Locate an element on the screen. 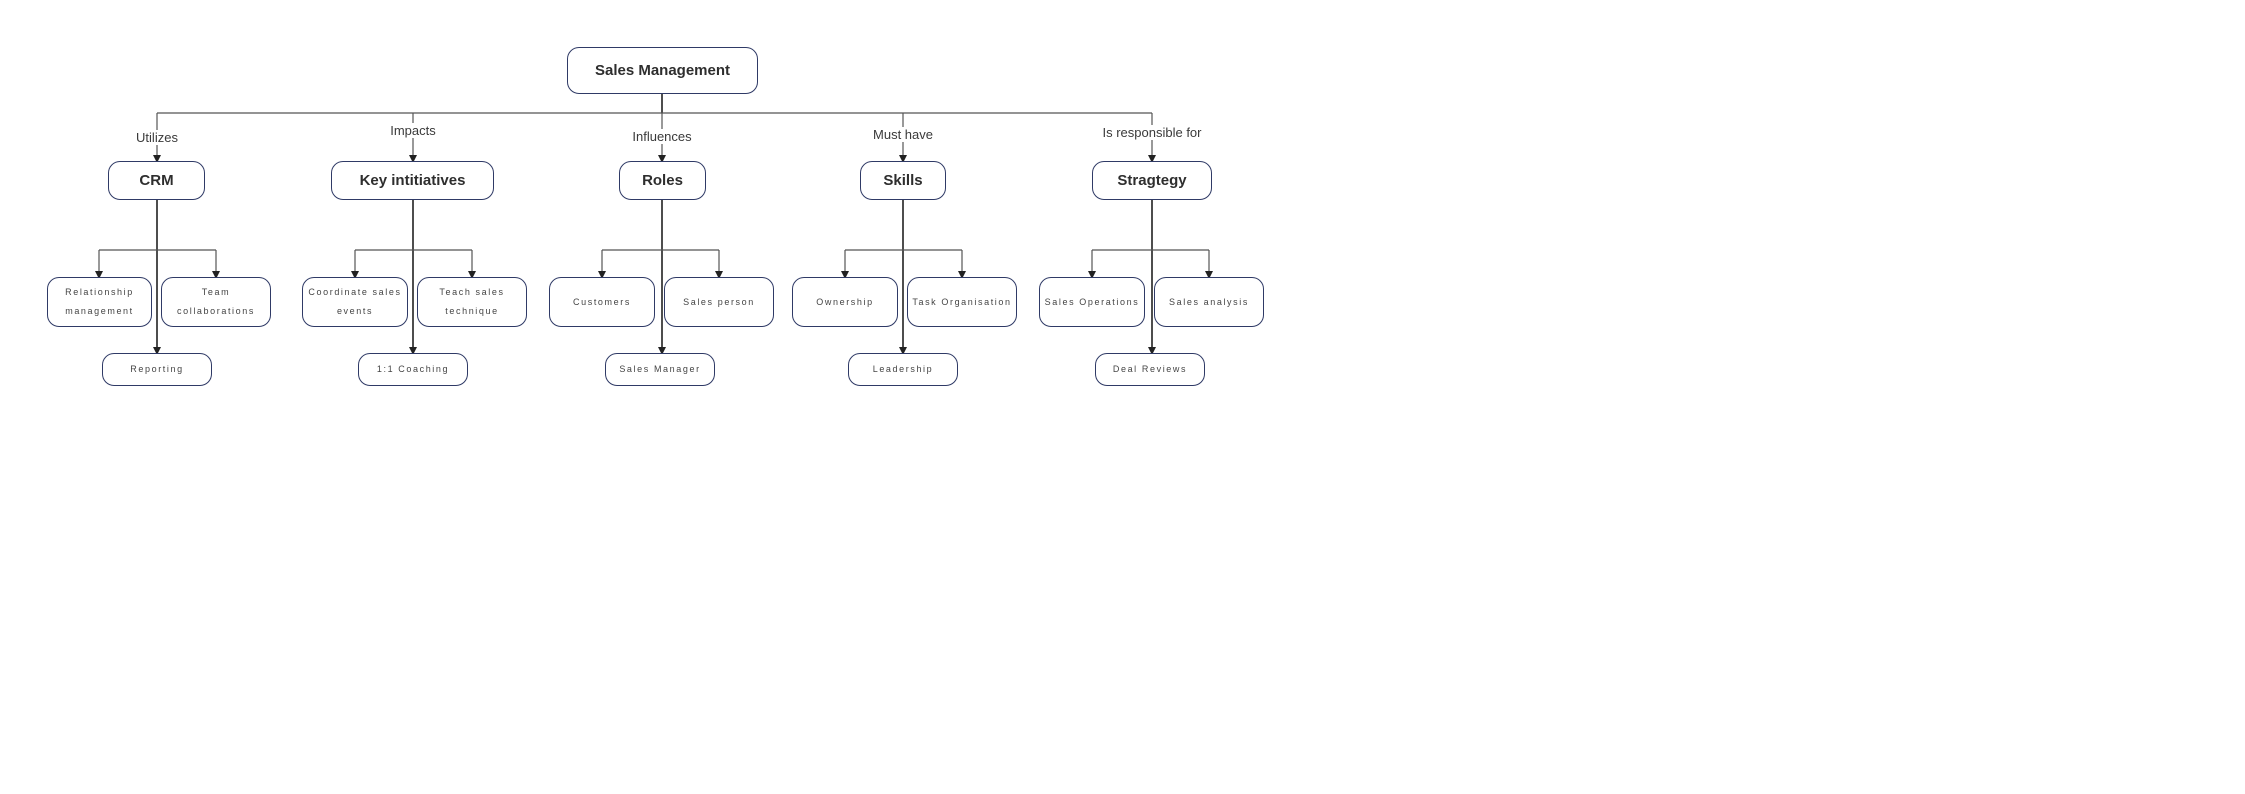  node-leadership-label: Leadership is located at coordinates (903, 369).